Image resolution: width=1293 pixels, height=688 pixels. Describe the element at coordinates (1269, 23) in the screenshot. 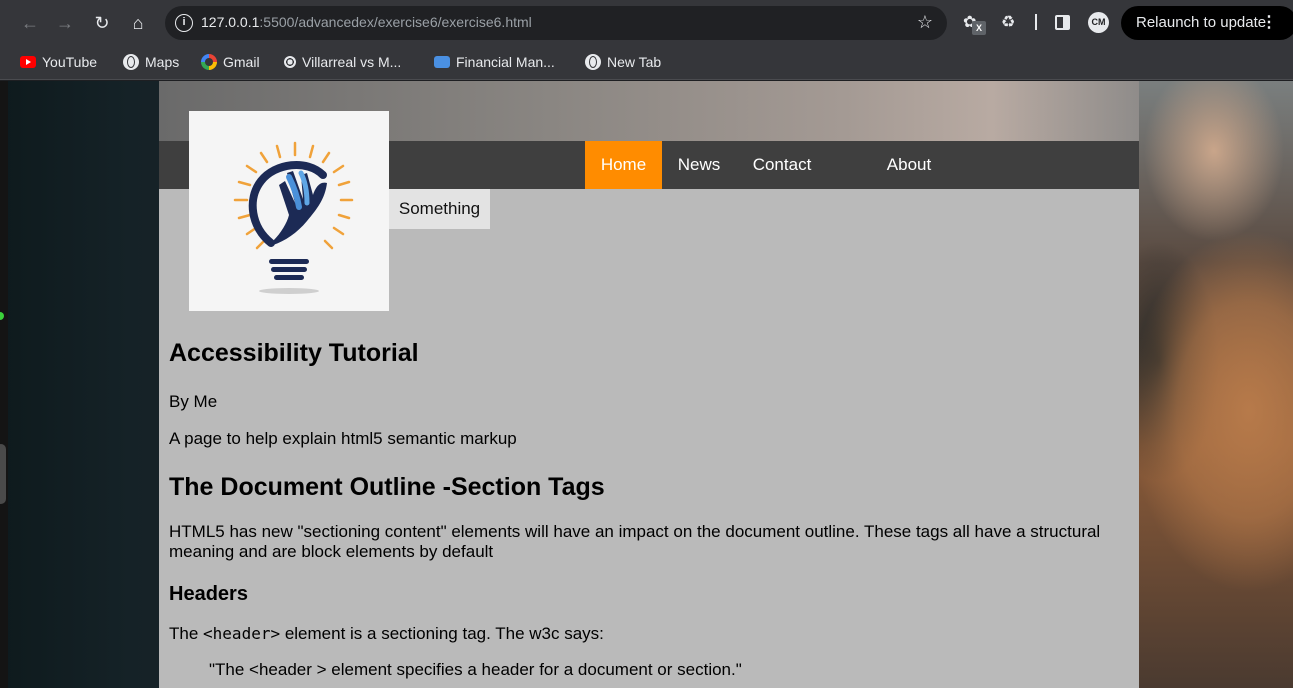

I see `menu-dots-icon: ⋮` at that location.